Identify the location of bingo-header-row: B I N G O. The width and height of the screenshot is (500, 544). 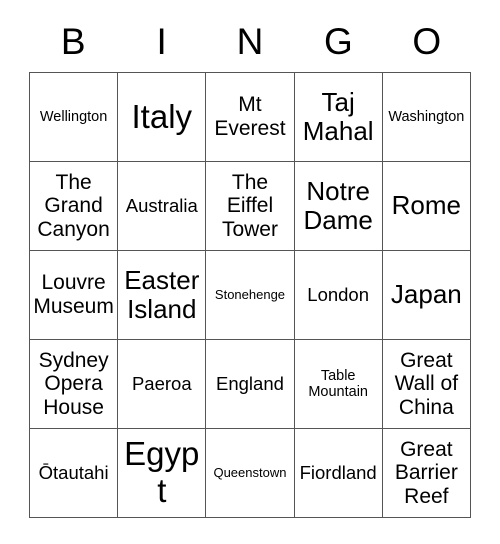
(250, 41).